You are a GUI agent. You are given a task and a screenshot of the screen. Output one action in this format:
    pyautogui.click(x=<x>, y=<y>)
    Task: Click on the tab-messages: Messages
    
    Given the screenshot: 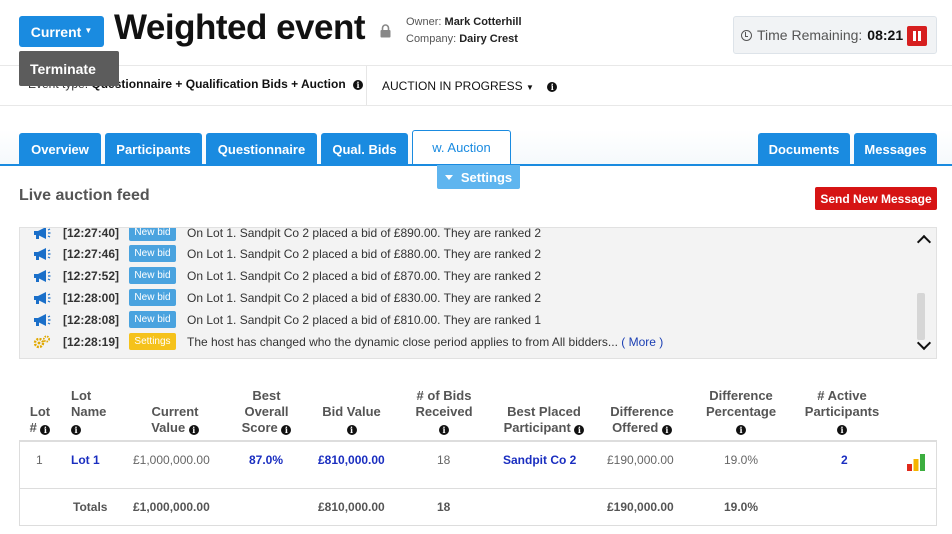 What is the action you would take?
    pyautogui.click(x=895, y=149)
    